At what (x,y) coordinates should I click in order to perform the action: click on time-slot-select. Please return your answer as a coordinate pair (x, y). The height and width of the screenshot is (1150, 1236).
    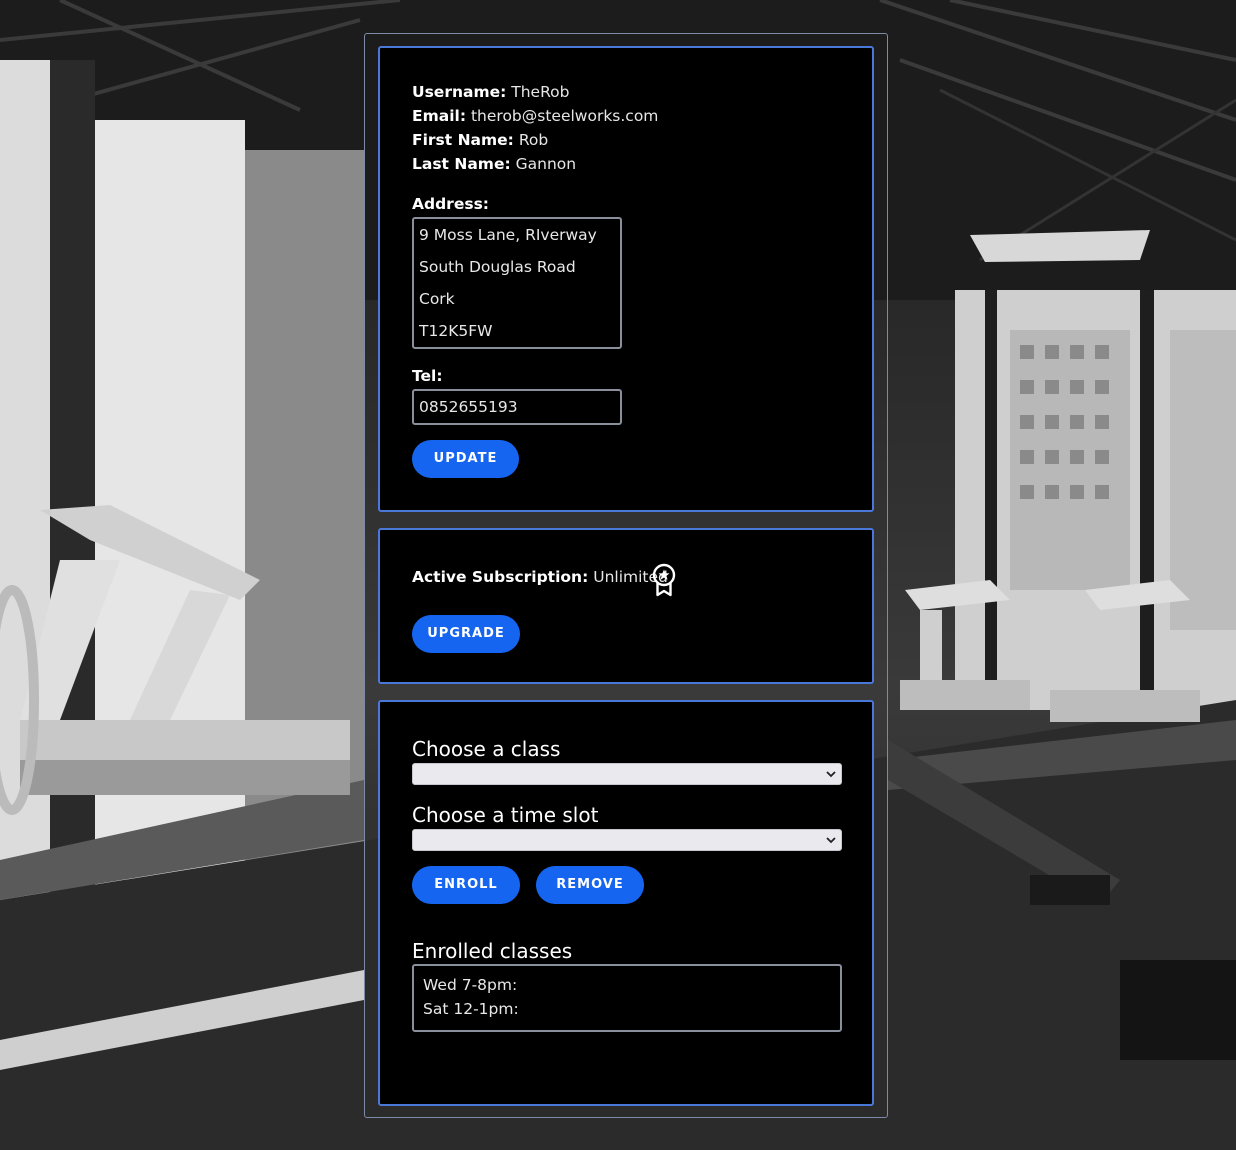
    Looking at the image, I should click on (627, 840).